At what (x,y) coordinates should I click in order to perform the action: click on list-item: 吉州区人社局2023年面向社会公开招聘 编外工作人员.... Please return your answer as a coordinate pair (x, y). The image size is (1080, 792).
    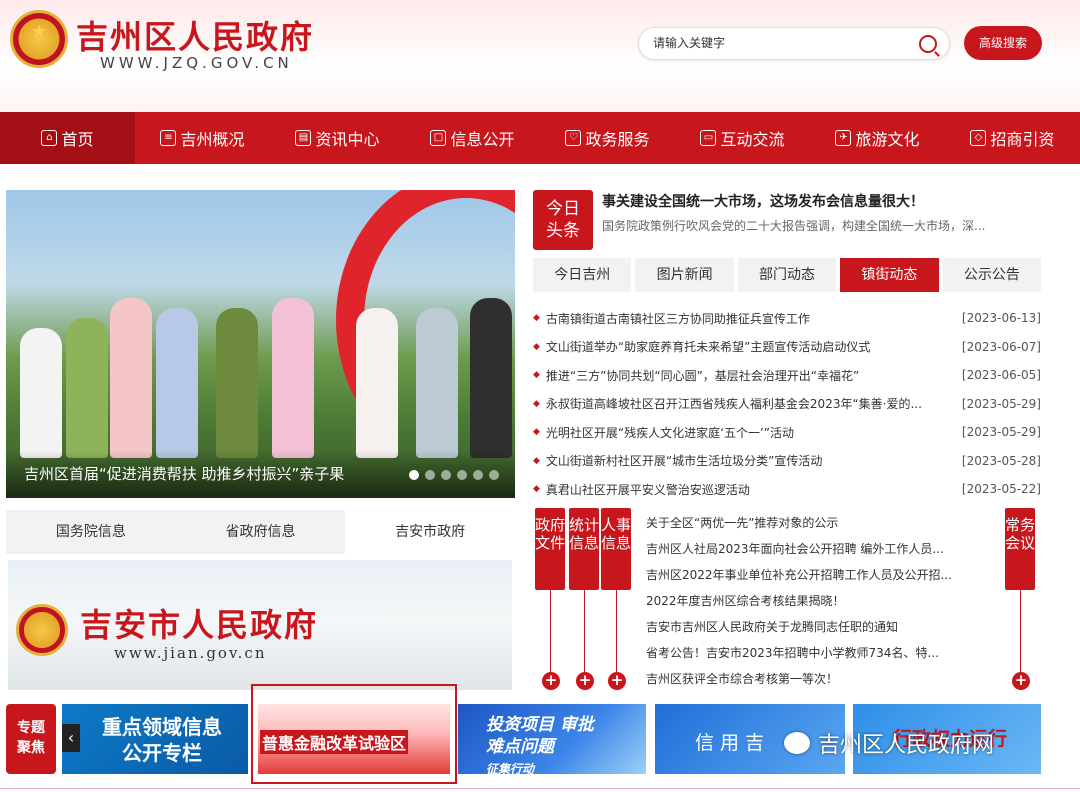
    Looking at the image, I should click on (801, 549).